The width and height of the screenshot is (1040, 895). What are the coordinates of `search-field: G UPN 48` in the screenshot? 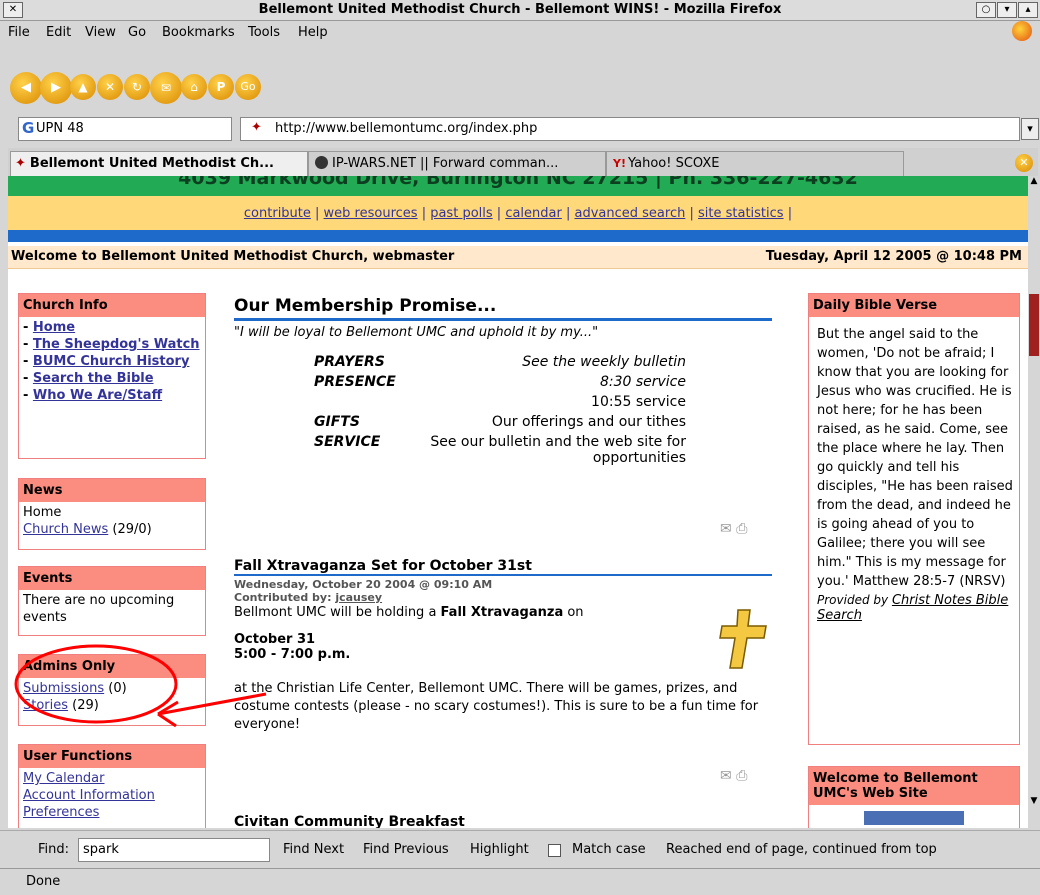 It's located at (125, 129).